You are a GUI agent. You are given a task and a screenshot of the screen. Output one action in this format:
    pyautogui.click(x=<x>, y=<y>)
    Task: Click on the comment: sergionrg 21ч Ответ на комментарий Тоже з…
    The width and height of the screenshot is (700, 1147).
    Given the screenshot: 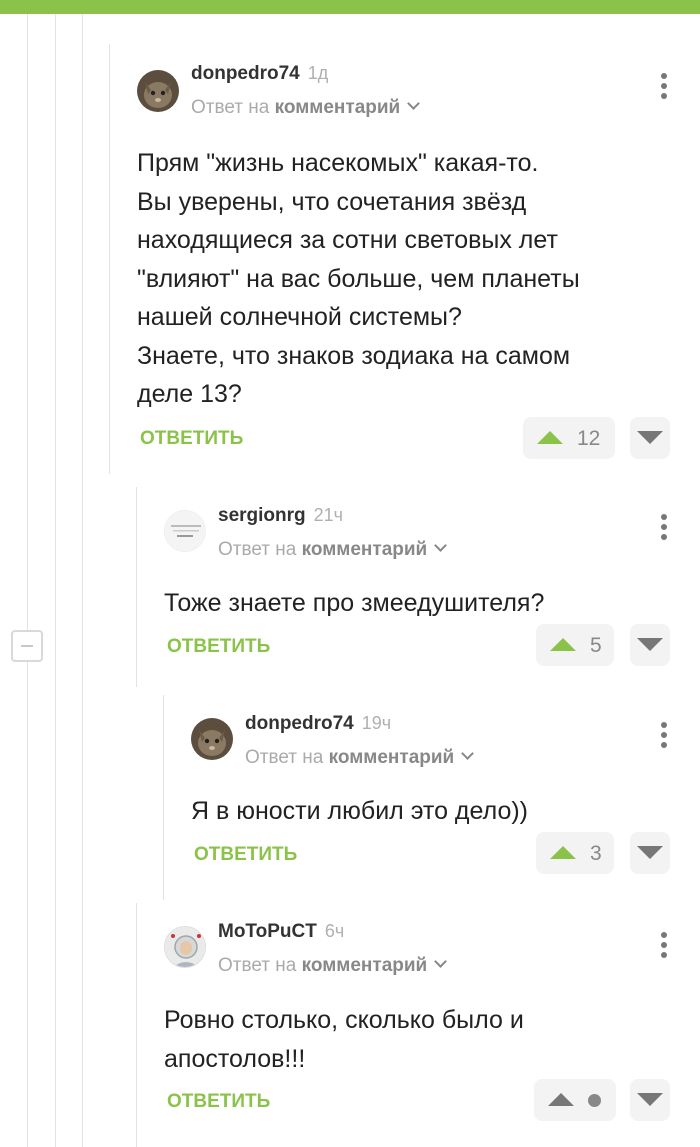 What is the action you would take?
    pyautogui.click(x=418, y=587)
    